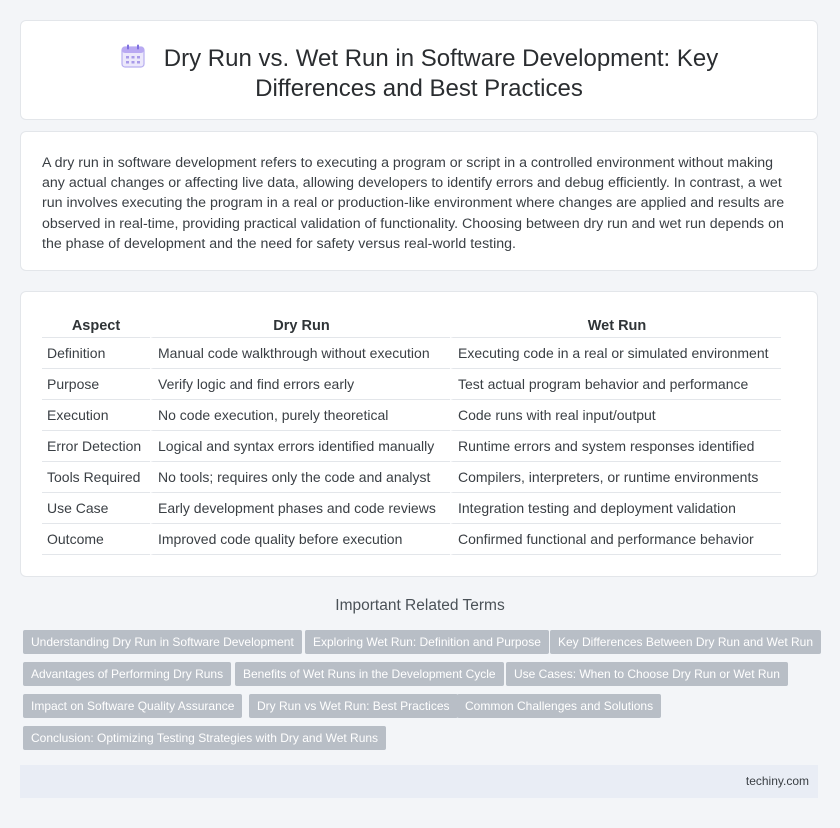  Describe the element at coordinates (96, 446) in the screenshot. I see `aspect-cell: Error Detection` at that location.